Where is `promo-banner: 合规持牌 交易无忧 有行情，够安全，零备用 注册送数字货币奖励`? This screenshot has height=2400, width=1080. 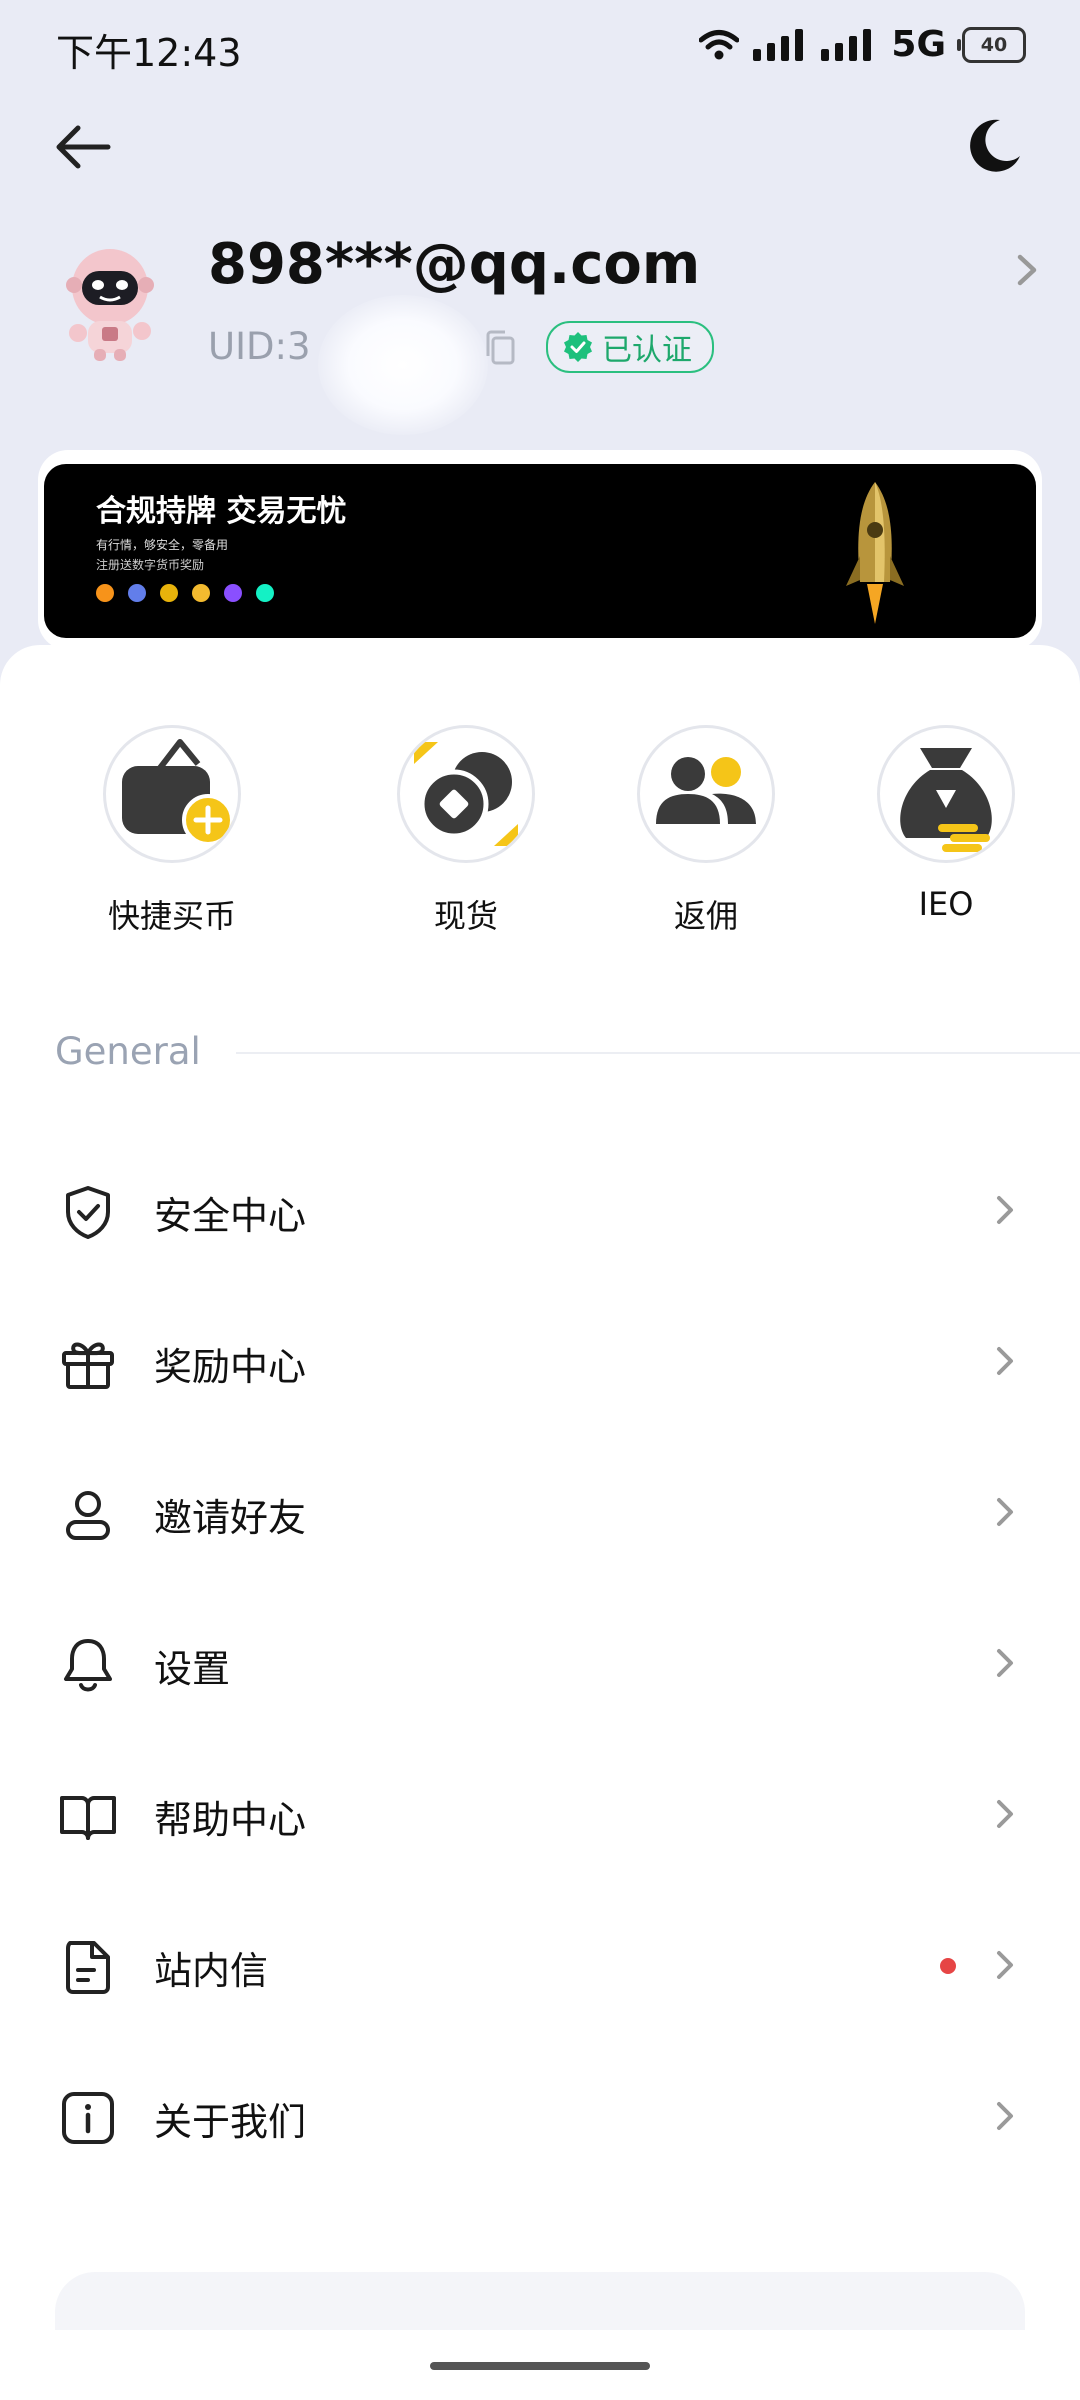
promo-banner: 合规持牌 交易无忧 有行情，够安全，零备用 注册送数字货币奖励 is located at coordinates (540, 551).